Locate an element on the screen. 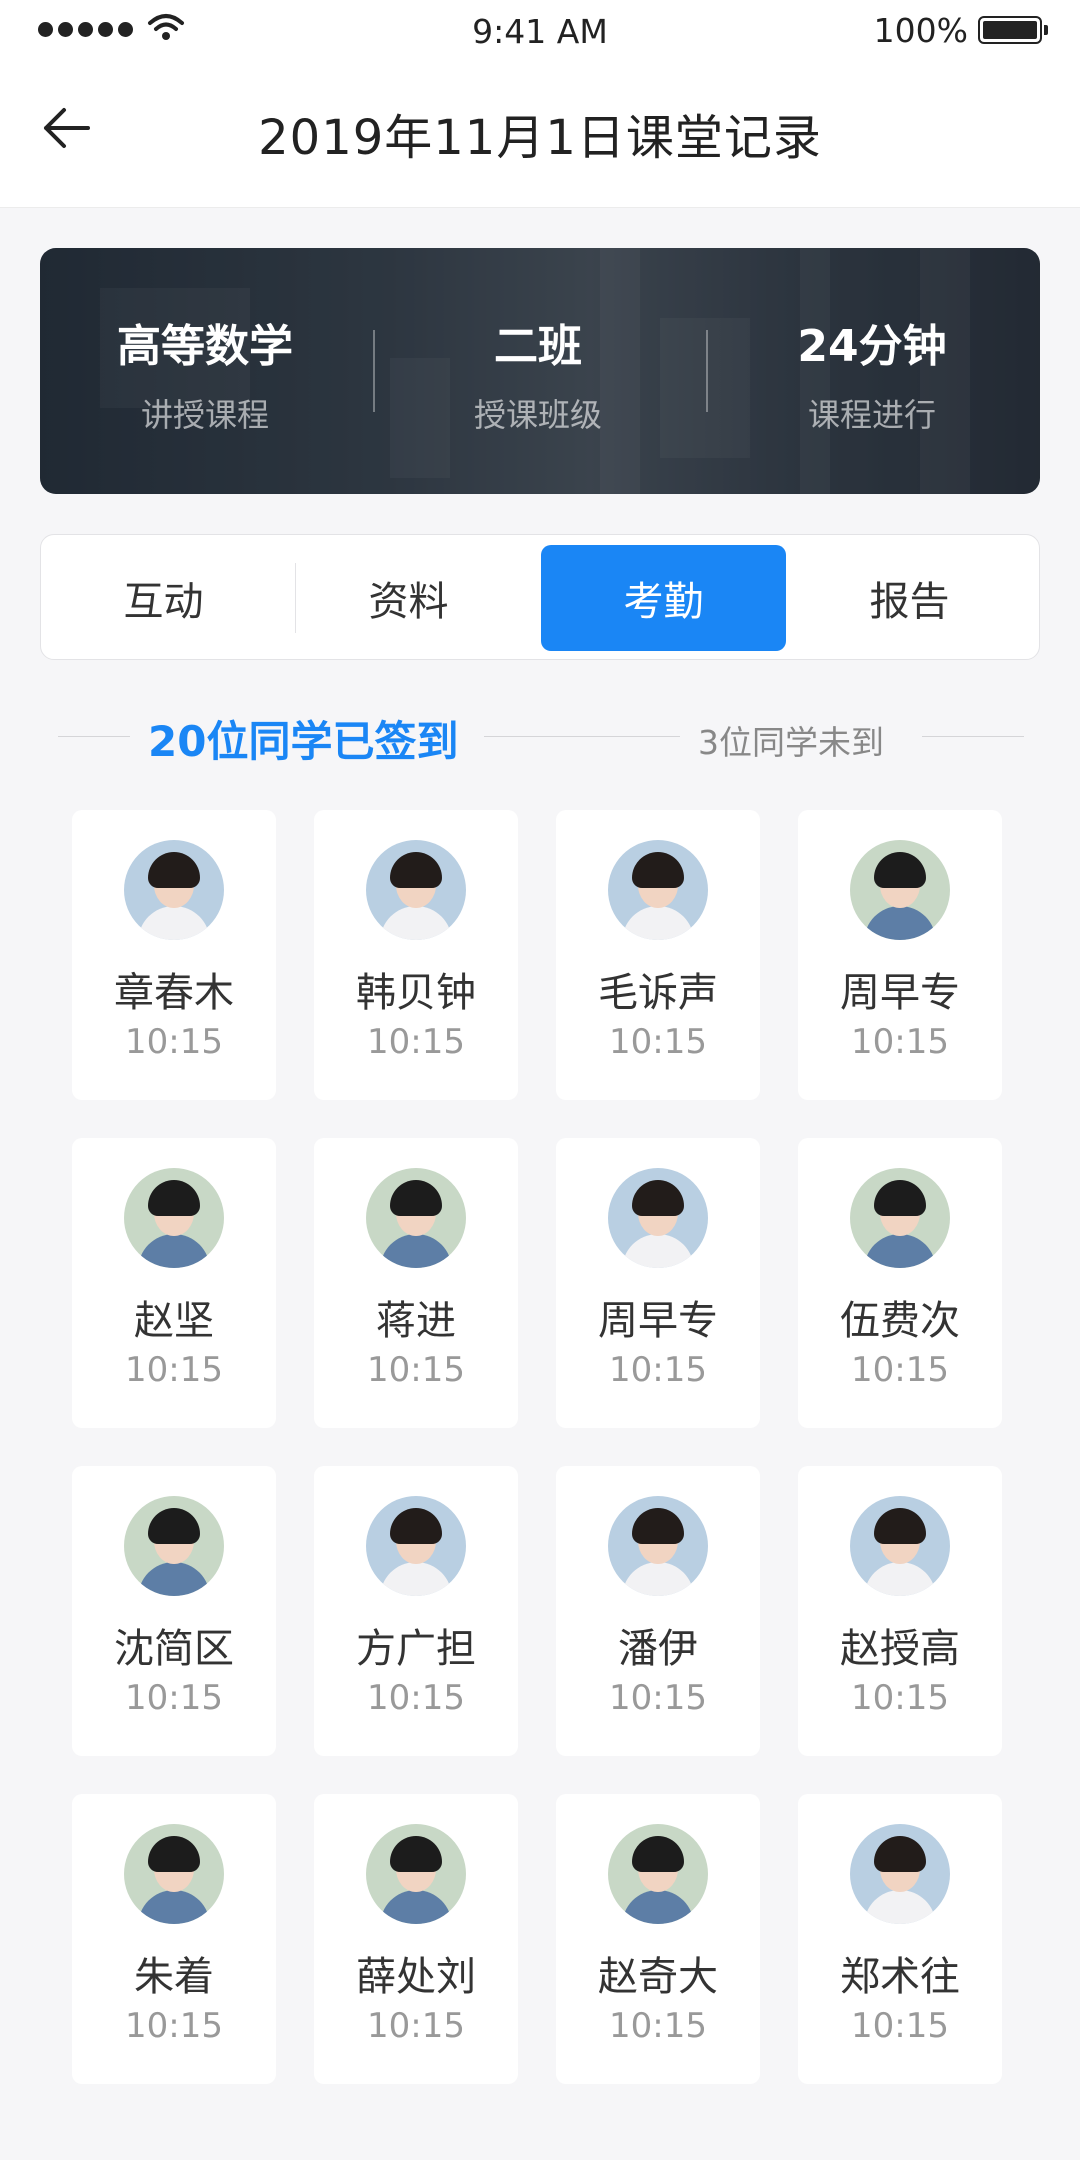  student-card: 薛处刘 10:15 is located at coordinates (416, 1939).